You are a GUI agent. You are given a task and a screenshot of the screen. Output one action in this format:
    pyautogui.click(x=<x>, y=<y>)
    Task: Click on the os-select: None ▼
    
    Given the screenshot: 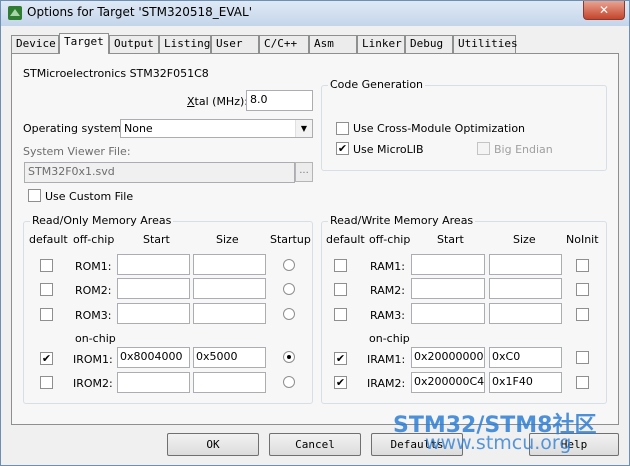 What is the action you would take?
    pyautogui.click(x=216, y=128)
    